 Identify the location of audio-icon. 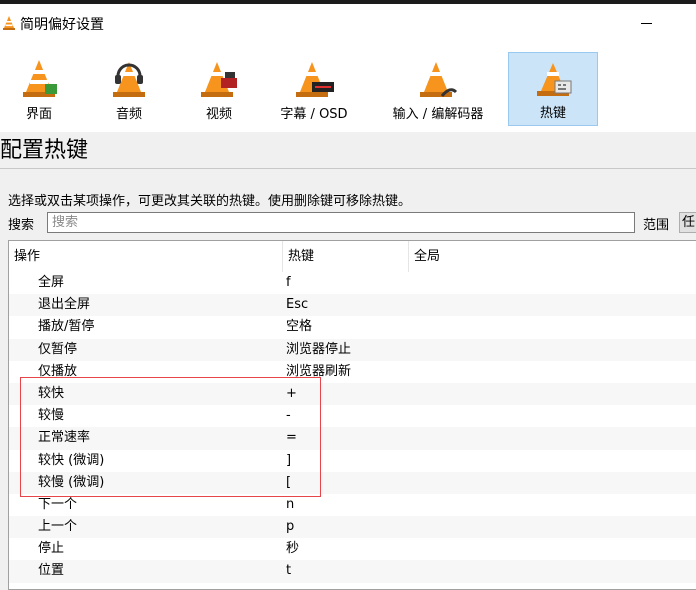
(129, 79).